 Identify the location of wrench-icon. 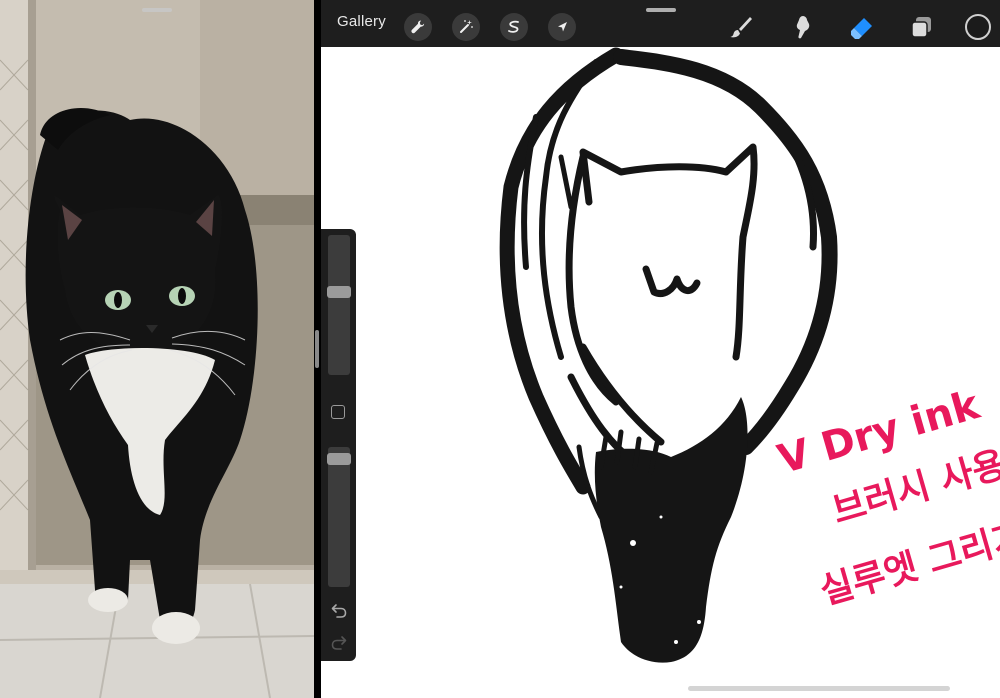
(418, 27).